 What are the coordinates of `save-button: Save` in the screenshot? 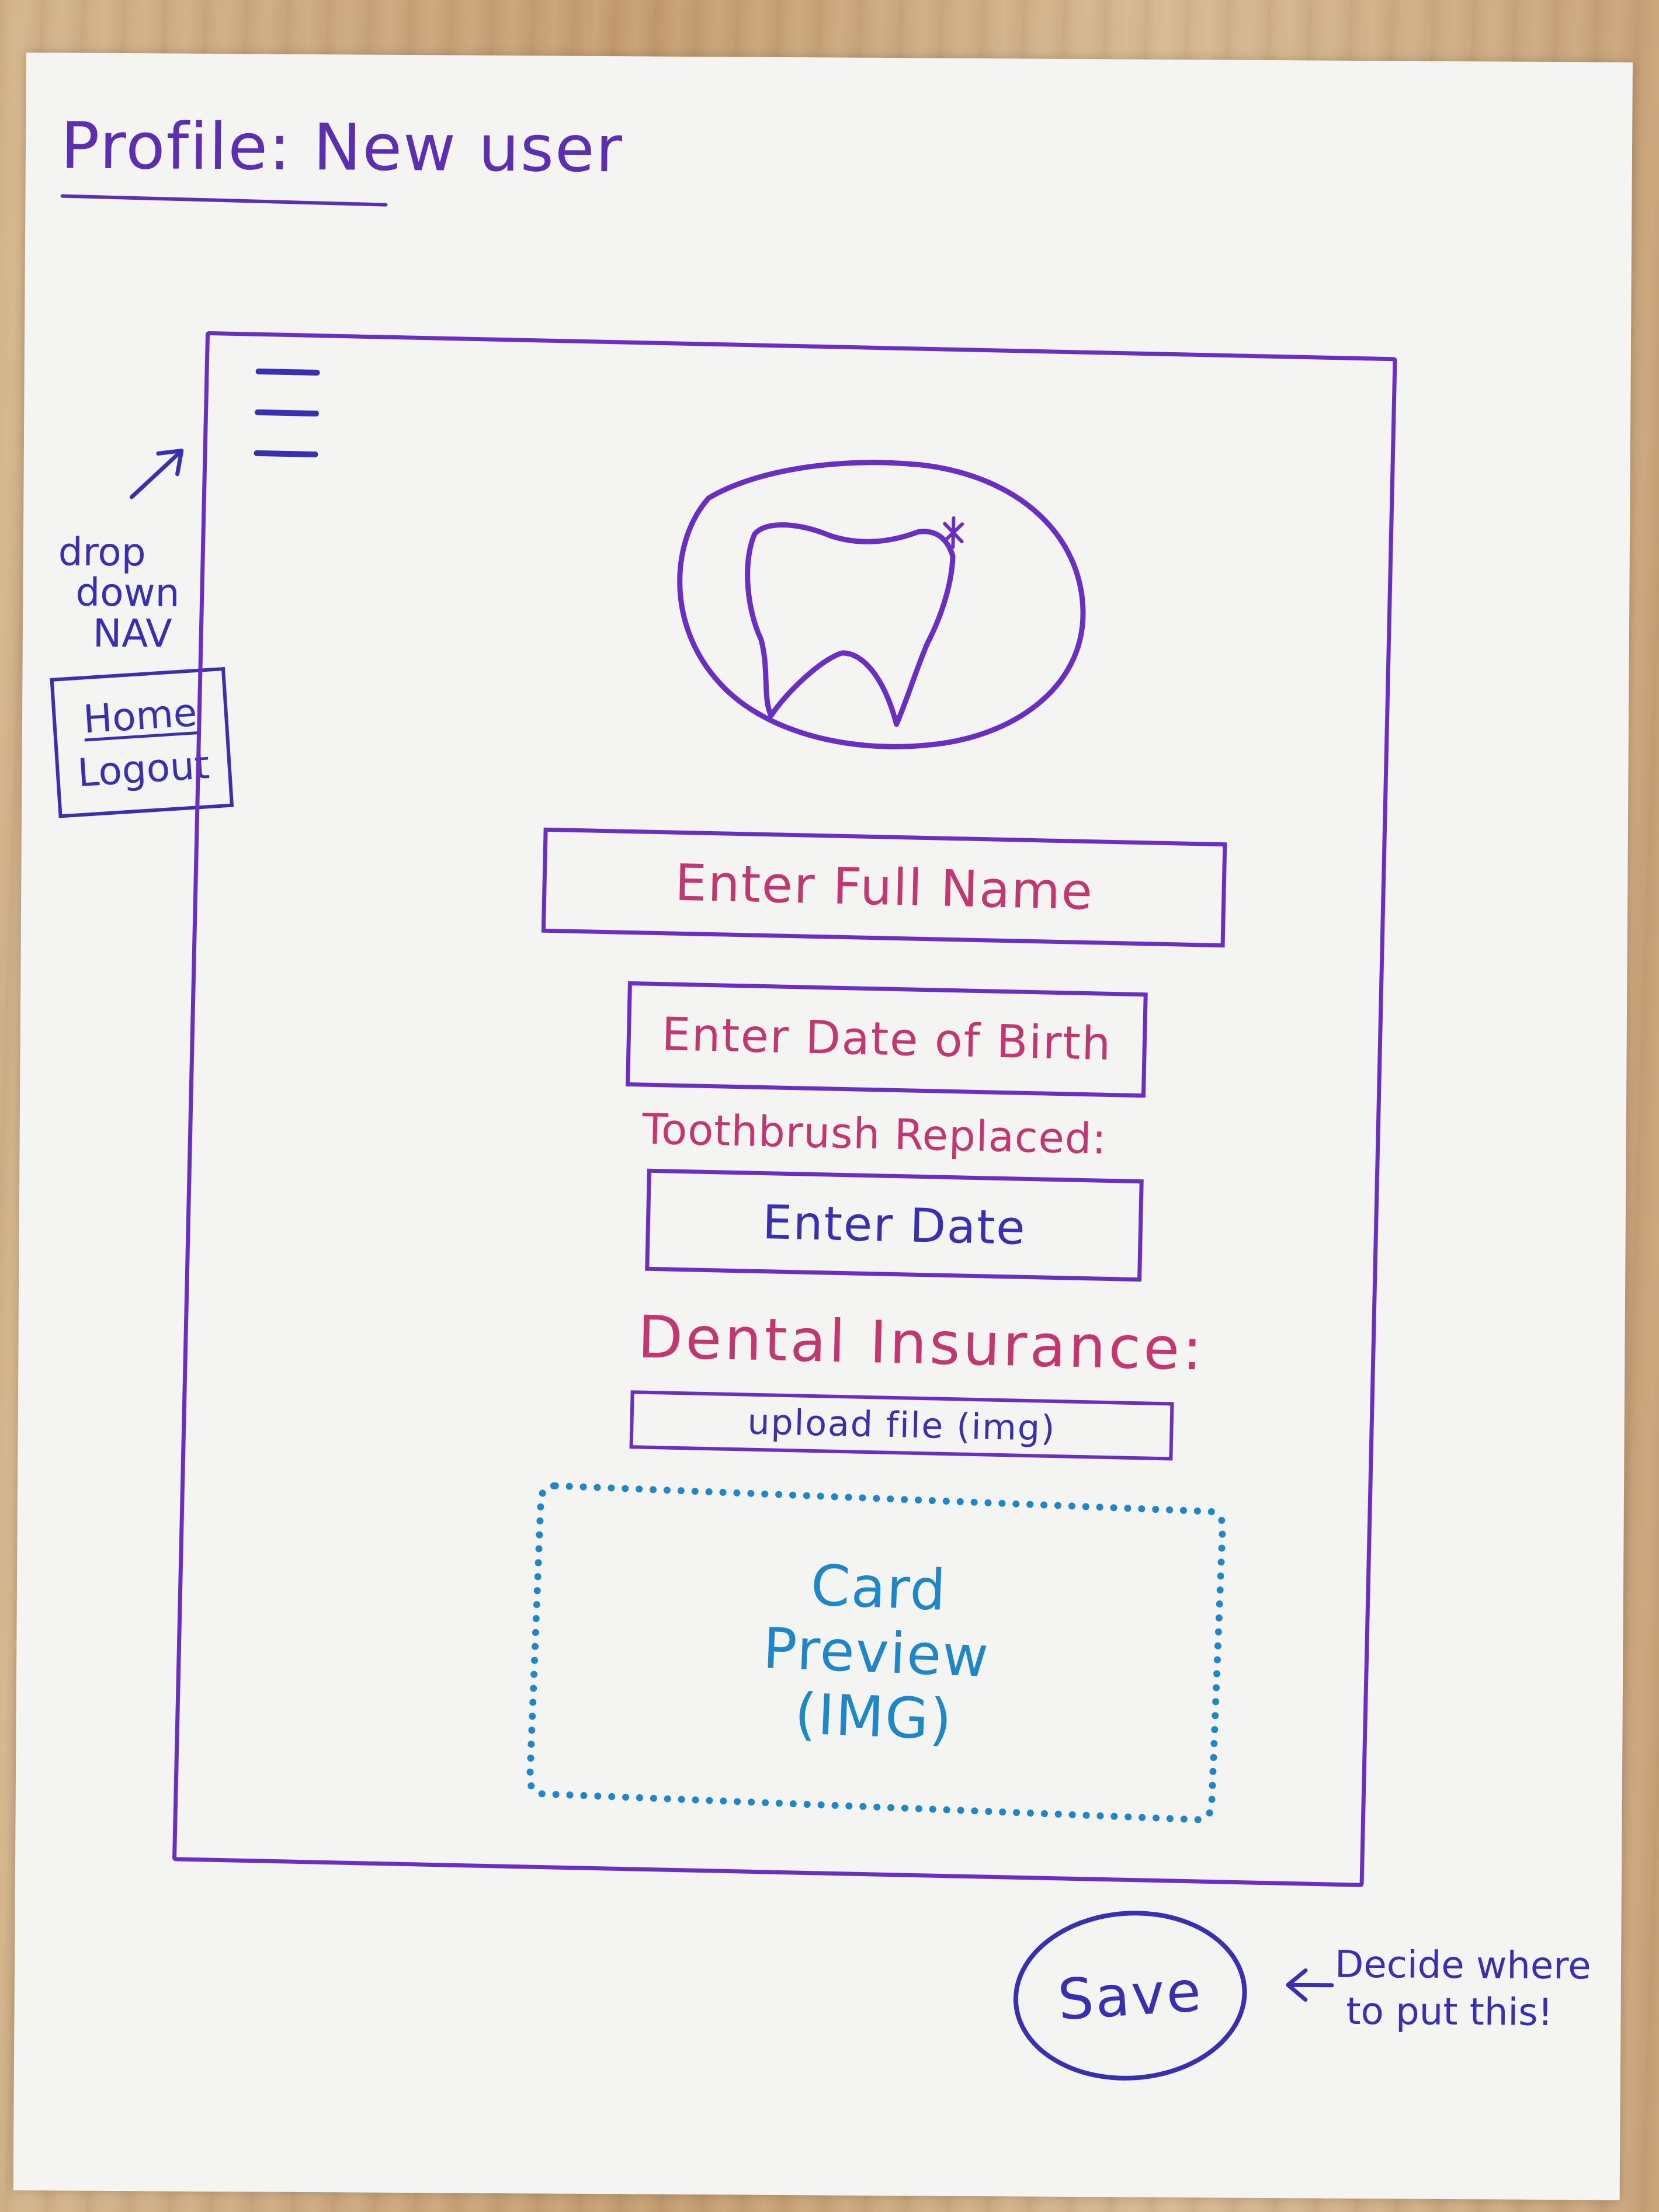 It's located at (1130, 1996).